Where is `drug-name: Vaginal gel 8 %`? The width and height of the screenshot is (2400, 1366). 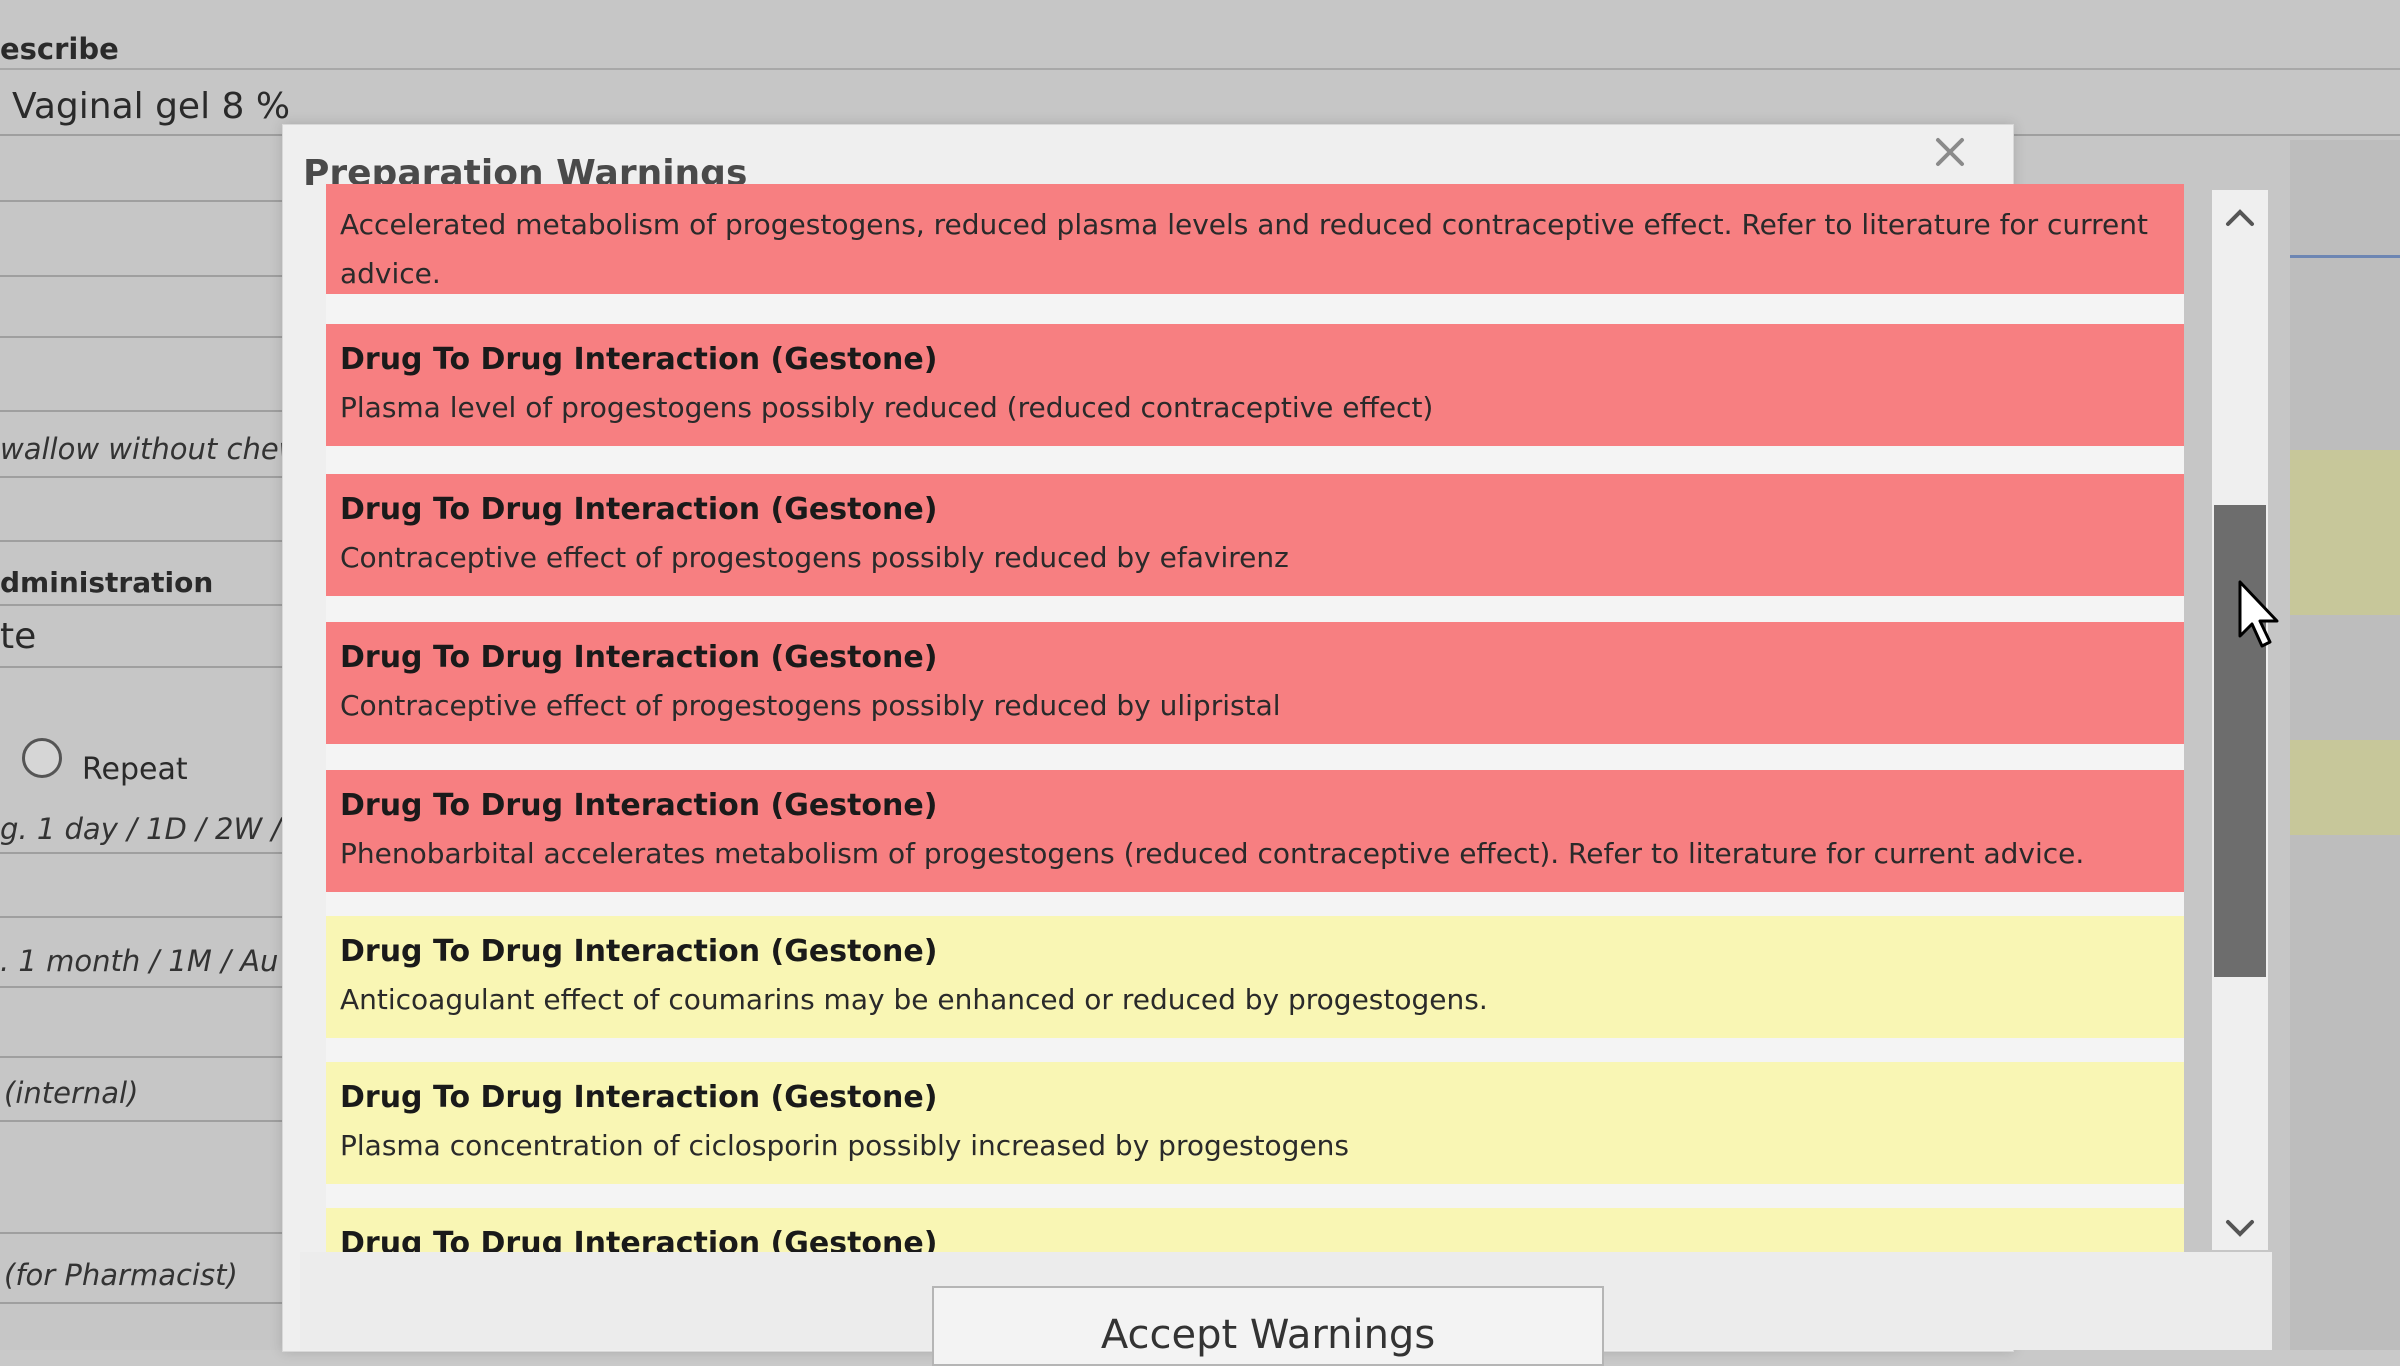 drug-name: Vaginal gel 8 % is located at coordinates (151, 106).